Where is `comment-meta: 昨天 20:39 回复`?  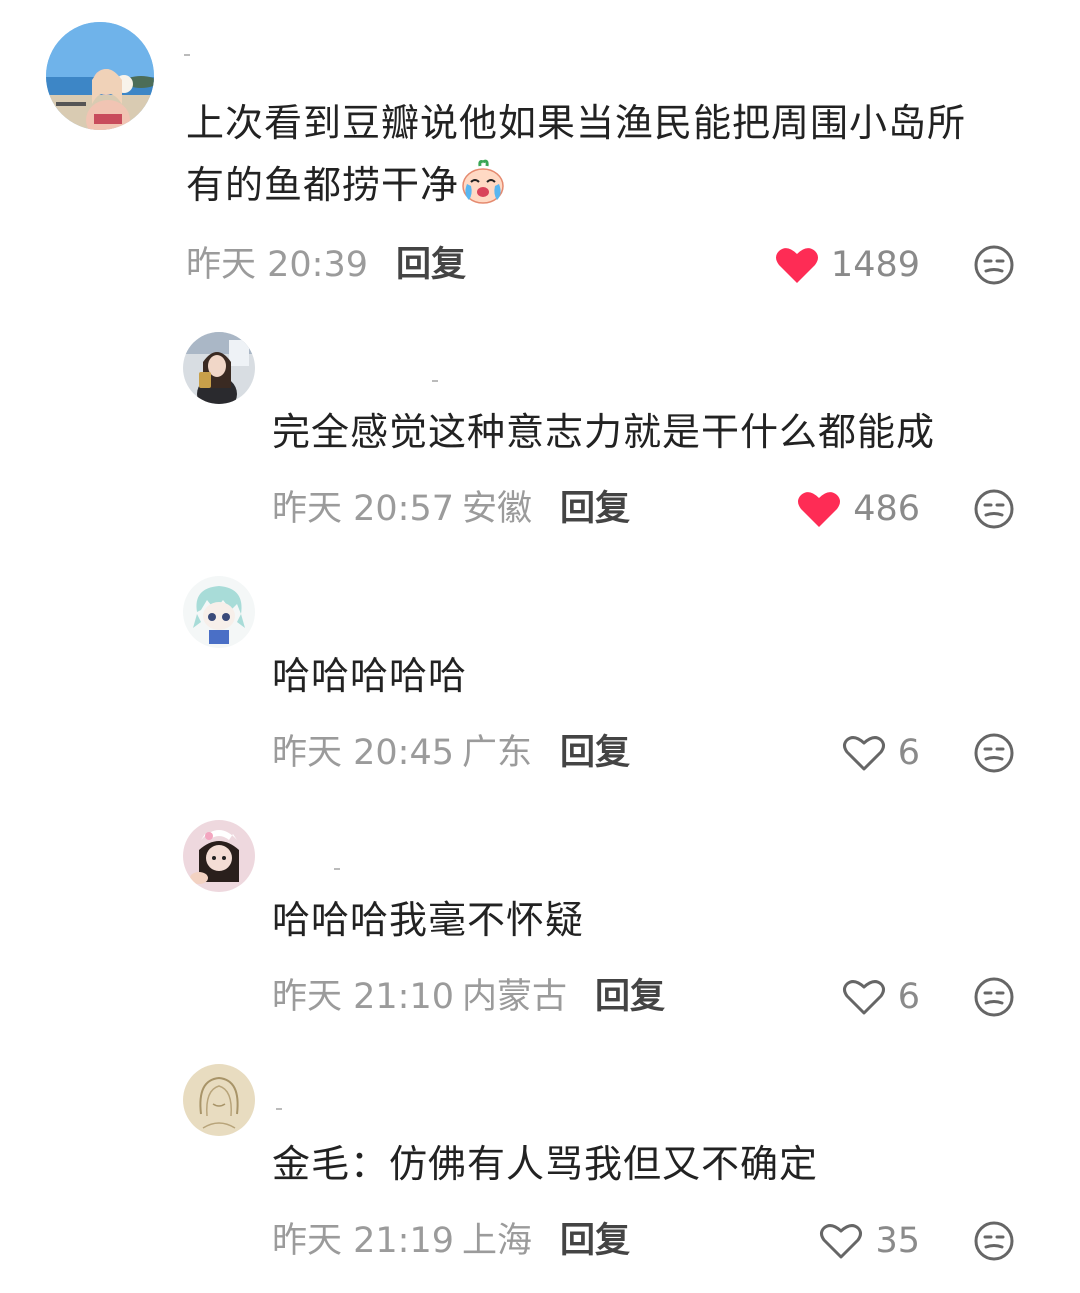
comment-meta: 昨天 20:39 回复 is located at coordinates (326, 265).